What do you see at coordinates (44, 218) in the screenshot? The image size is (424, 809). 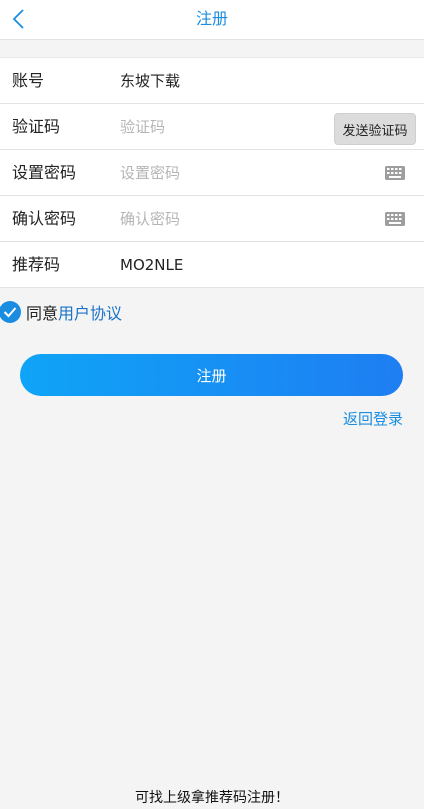 I see `confirm-label: 确认密码` at bounding box center [44, 218].